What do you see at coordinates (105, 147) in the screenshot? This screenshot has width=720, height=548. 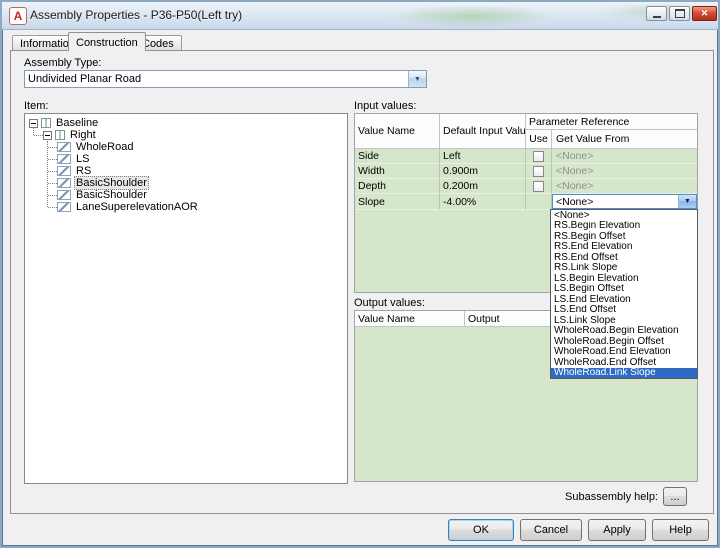 I see `tree-label: WholeRoad` at bounding box center [105, 147].